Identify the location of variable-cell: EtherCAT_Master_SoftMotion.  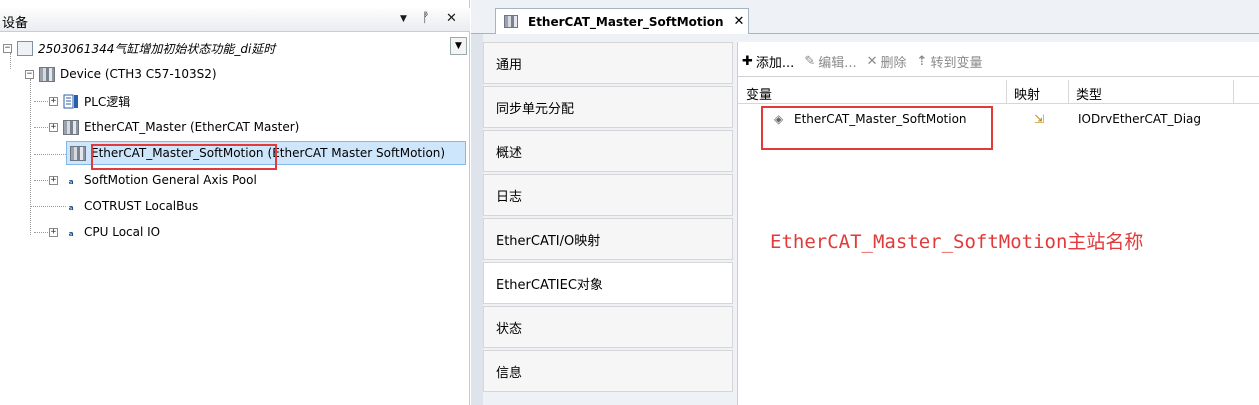
(880, 119).